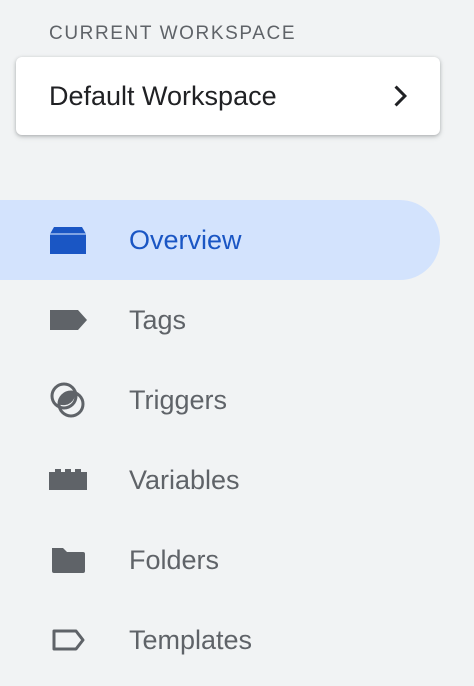 The image size is (474, 686). I want to click on nav-item-tags: Tags, so click(220, 320).